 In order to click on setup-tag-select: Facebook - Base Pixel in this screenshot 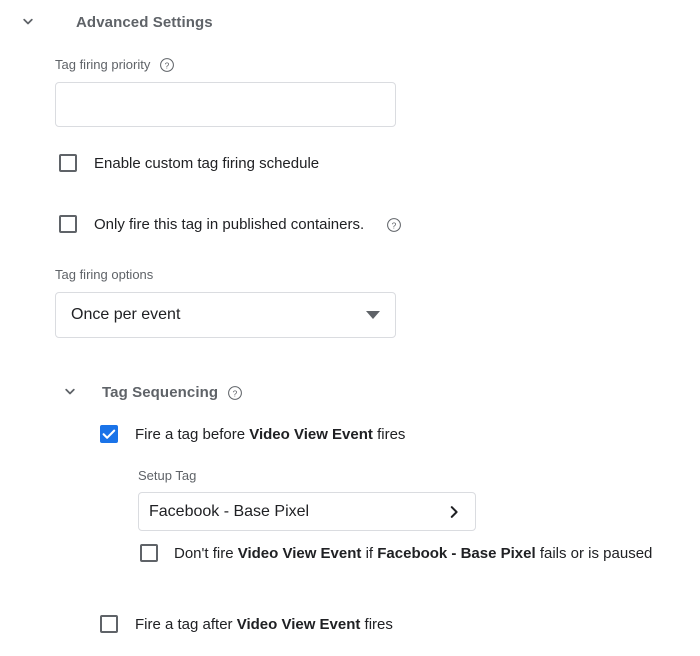, I will do `click(307, 511)`.